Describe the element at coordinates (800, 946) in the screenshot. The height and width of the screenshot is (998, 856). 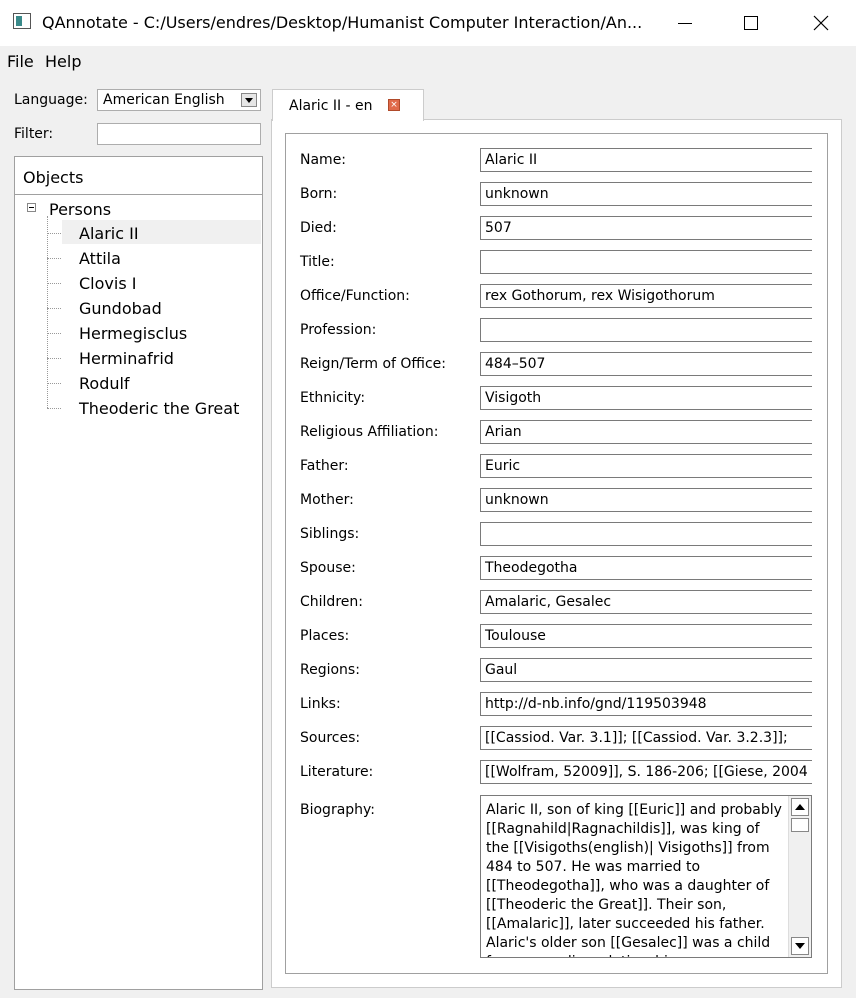
I see `scroll-down-icon` at that location.